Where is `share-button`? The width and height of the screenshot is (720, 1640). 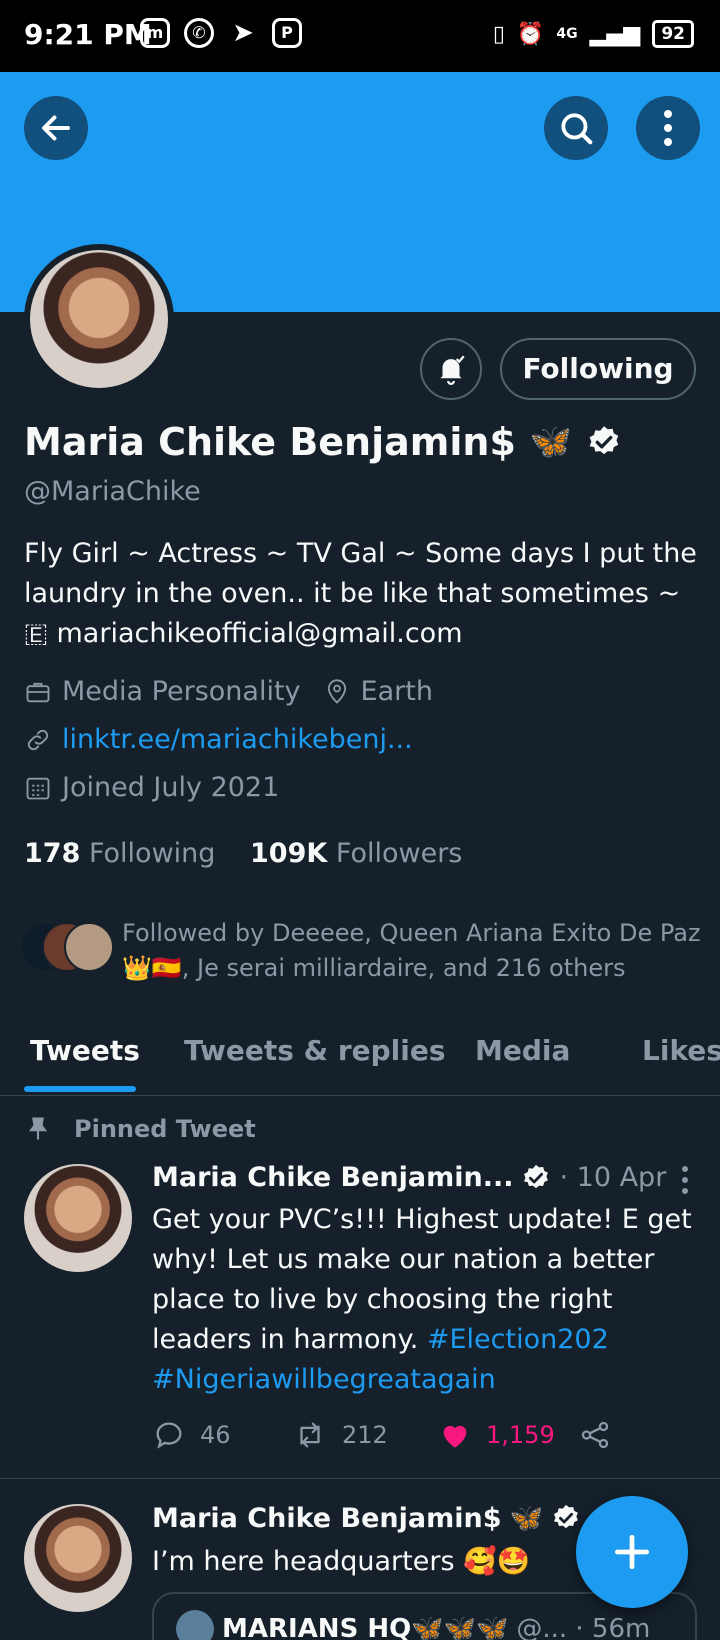
share-button is located at coordinates (595, 1435).